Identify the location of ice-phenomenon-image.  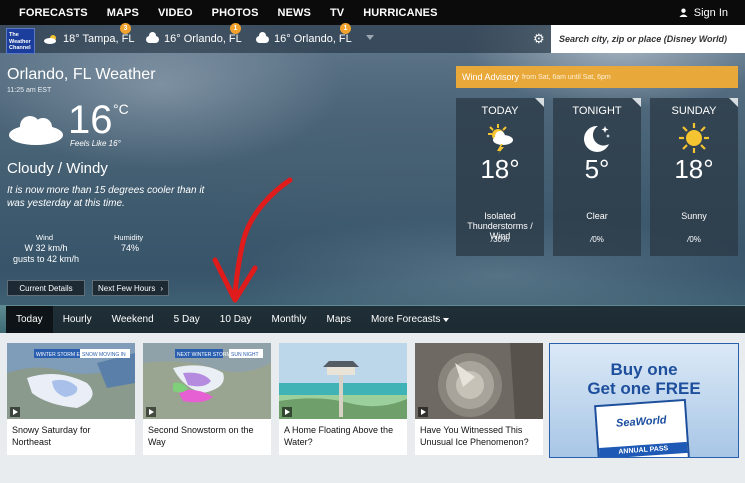
(479, 381).